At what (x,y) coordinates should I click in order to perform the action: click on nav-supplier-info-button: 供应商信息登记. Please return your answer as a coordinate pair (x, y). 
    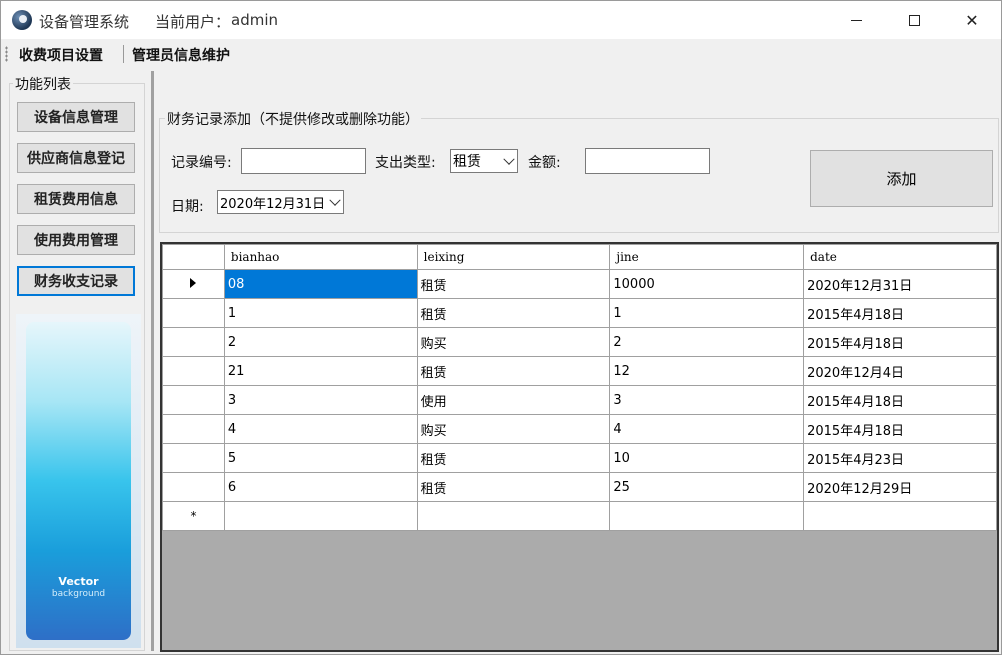
    Looking at the image, I should click on (76, 158).